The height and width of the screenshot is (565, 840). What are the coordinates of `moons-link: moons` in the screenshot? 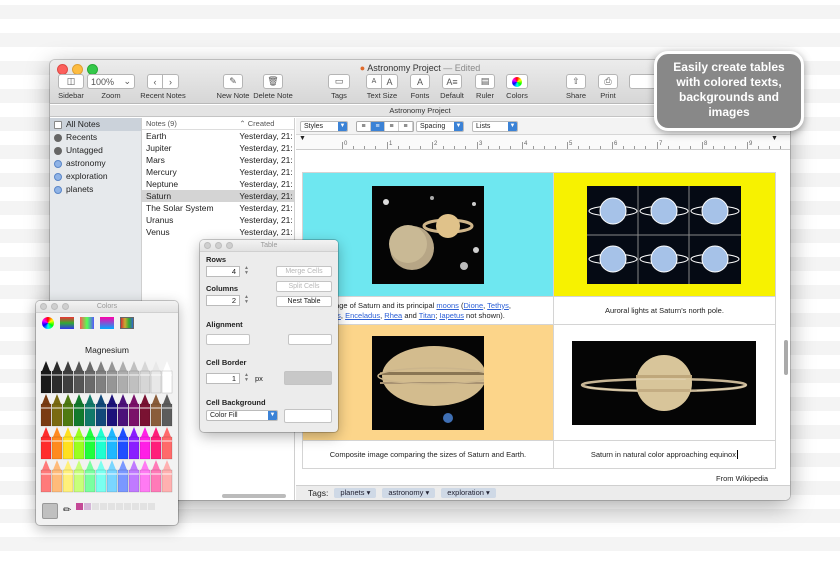 It's located at (447, 305).